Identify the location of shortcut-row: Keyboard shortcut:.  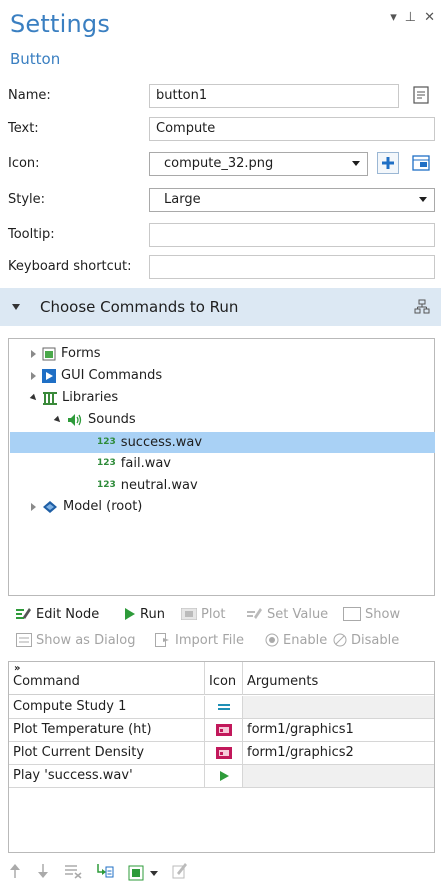
(220, 267).